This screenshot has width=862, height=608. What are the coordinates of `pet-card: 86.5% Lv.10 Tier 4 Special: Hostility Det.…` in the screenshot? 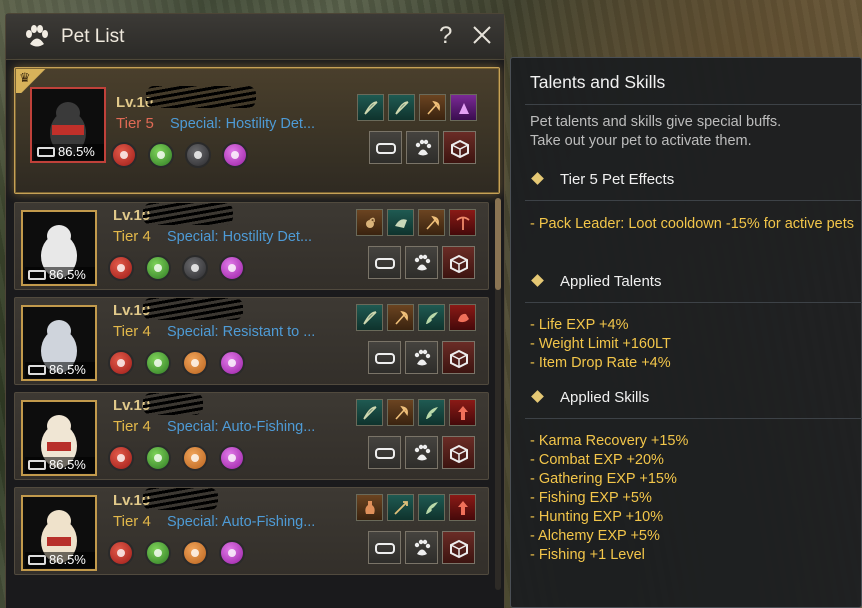 It's located at (251, 246).